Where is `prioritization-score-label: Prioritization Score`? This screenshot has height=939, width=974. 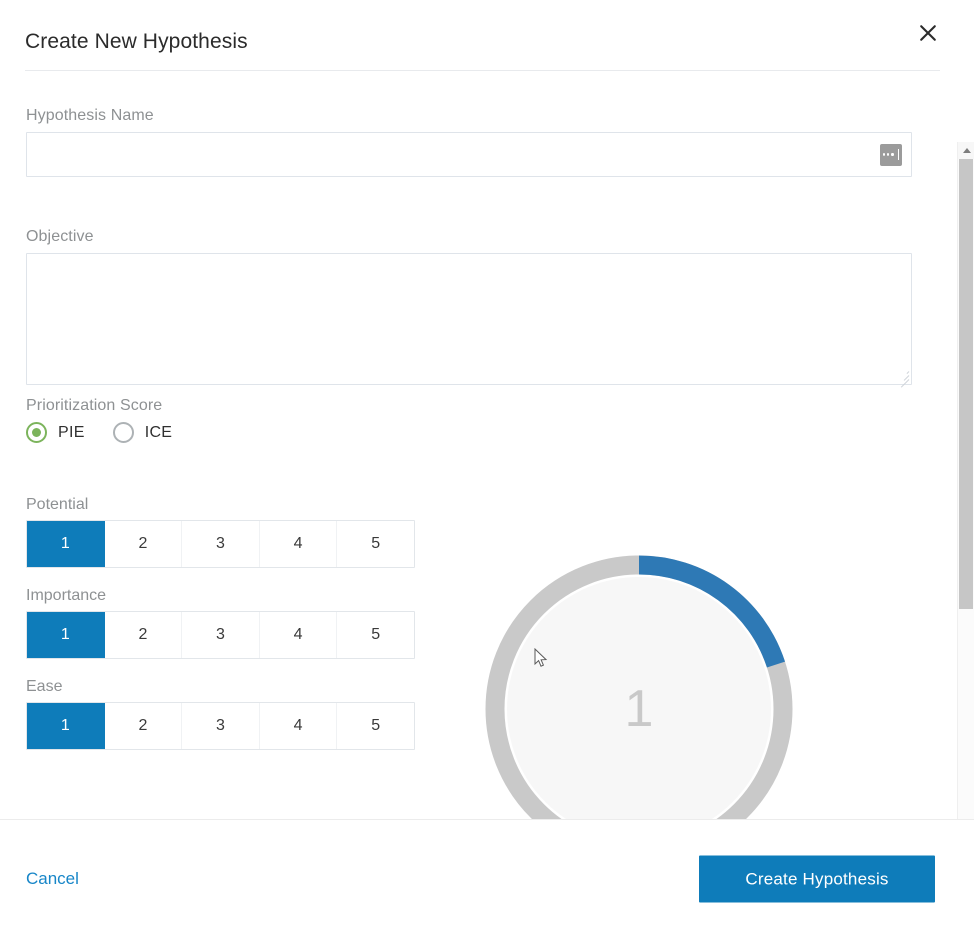
prioritization-score-label: Prioritization Score is located at coordinates (94, 405).